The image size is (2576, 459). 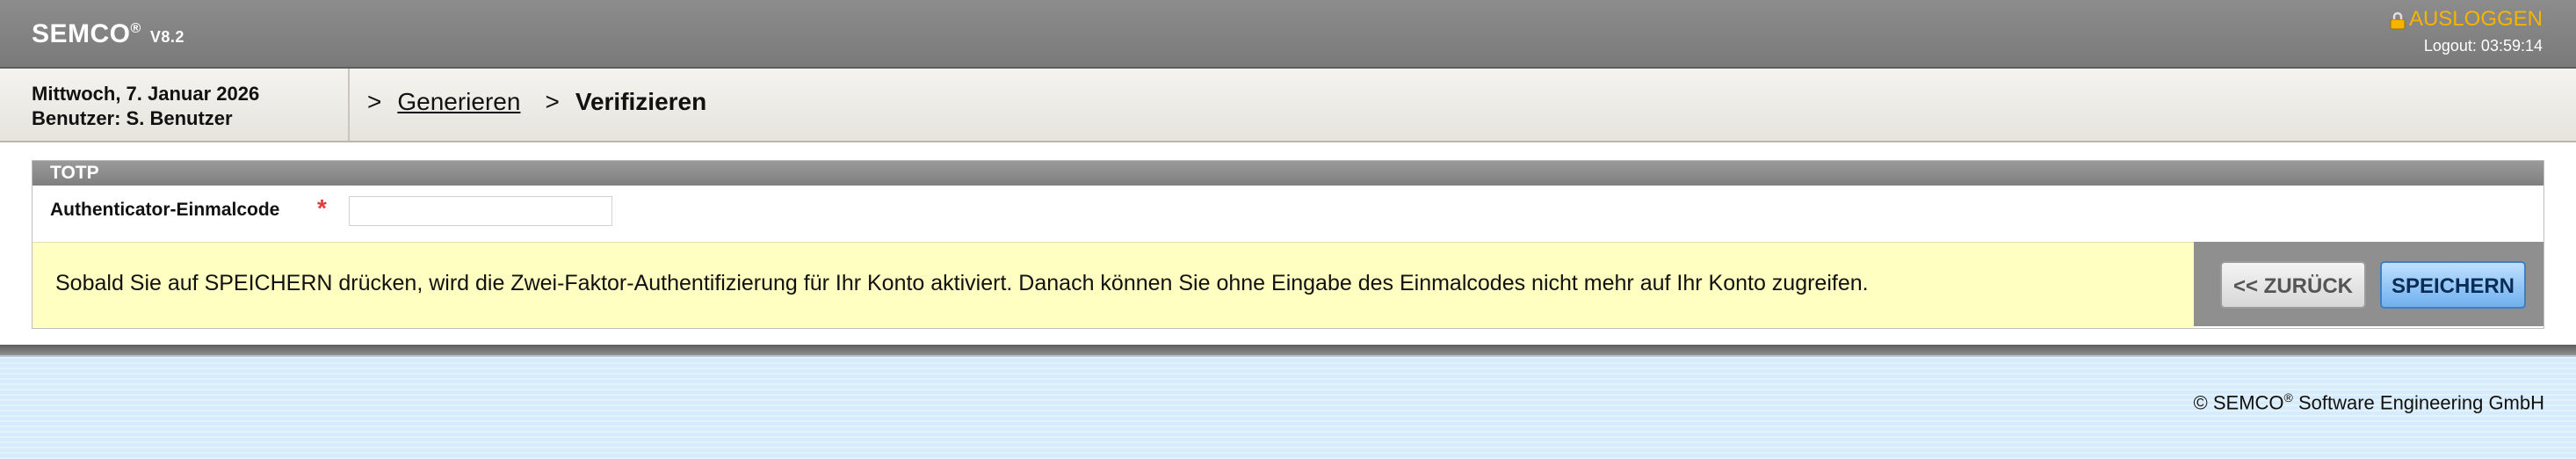 What do you see at coordinates (2288, 397) in the screenshot?
I see `copyright-registered-mark: ®` at bounding box center [2288, 397].